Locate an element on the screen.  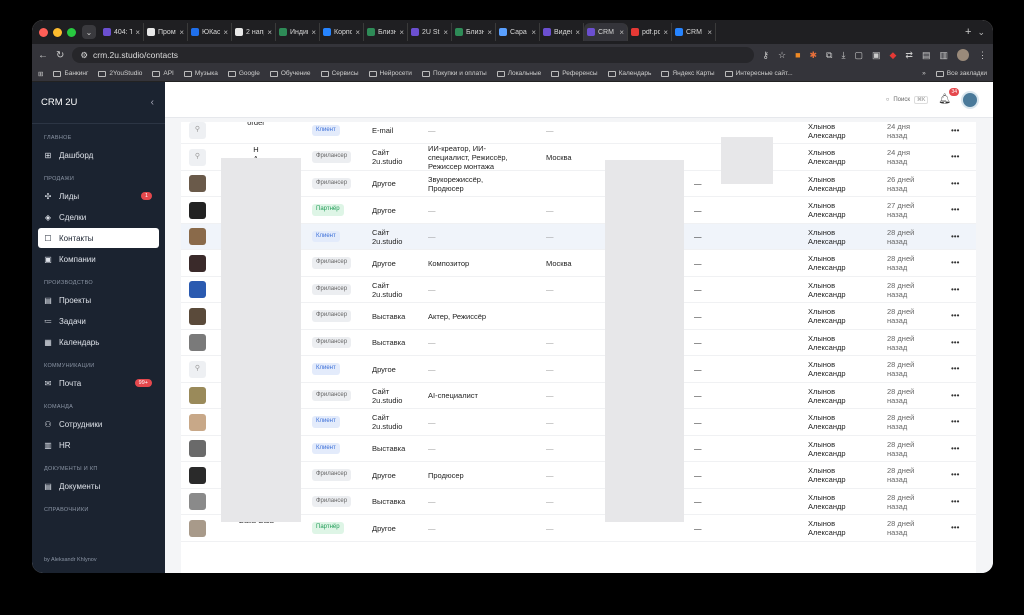
contact-name-cell: order is located at coordinates (256, 132).